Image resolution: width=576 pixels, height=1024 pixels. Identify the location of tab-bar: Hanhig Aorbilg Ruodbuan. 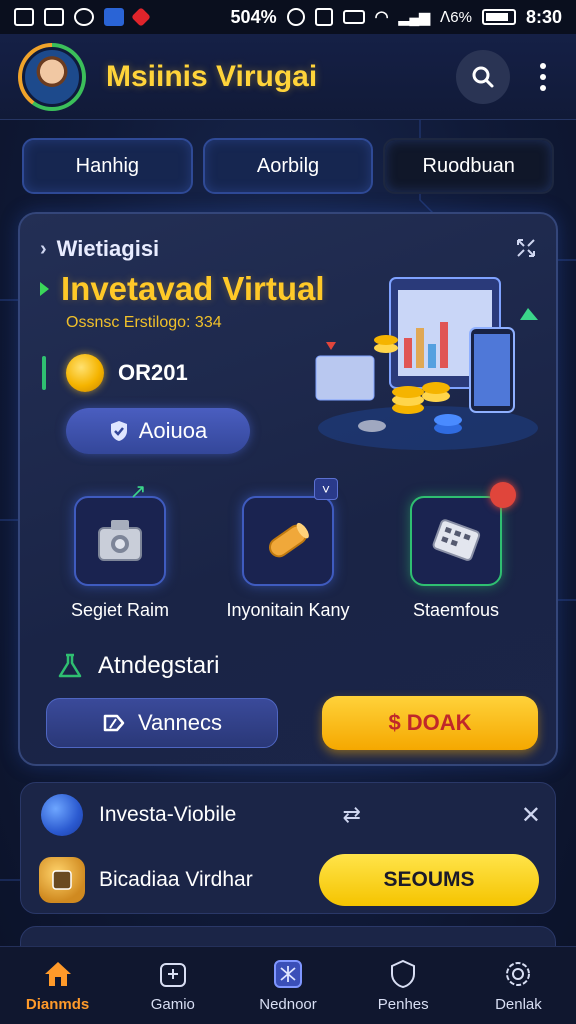
(288, 166).